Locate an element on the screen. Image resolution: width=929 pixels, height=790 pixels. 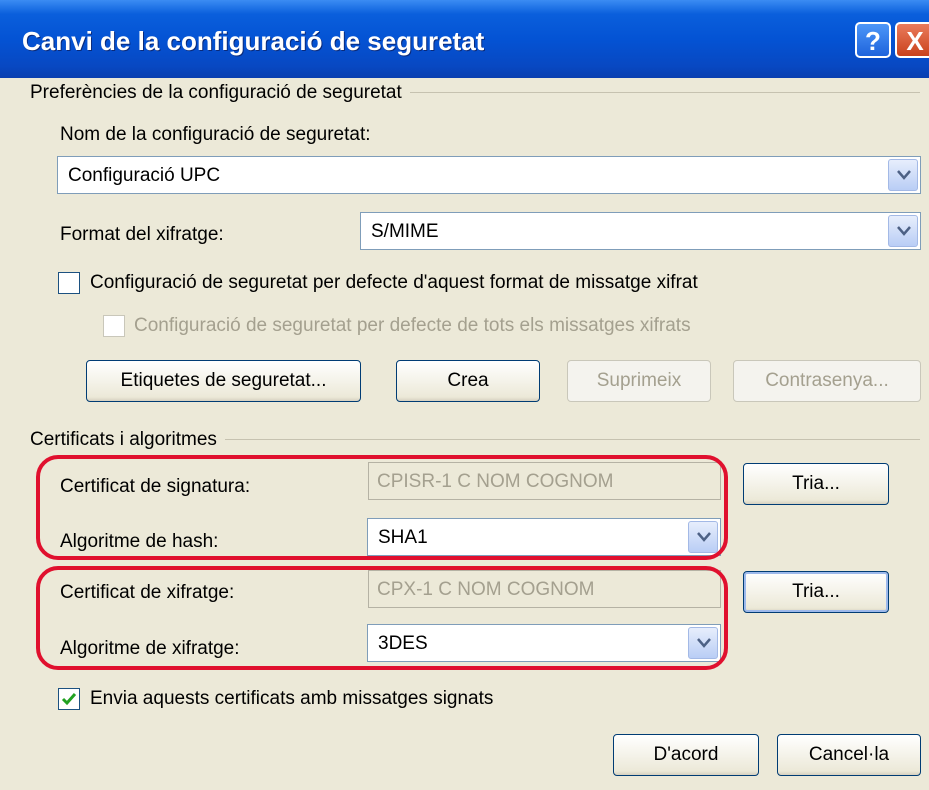
ok-button: D'acord is located at coordinates (686, 755).